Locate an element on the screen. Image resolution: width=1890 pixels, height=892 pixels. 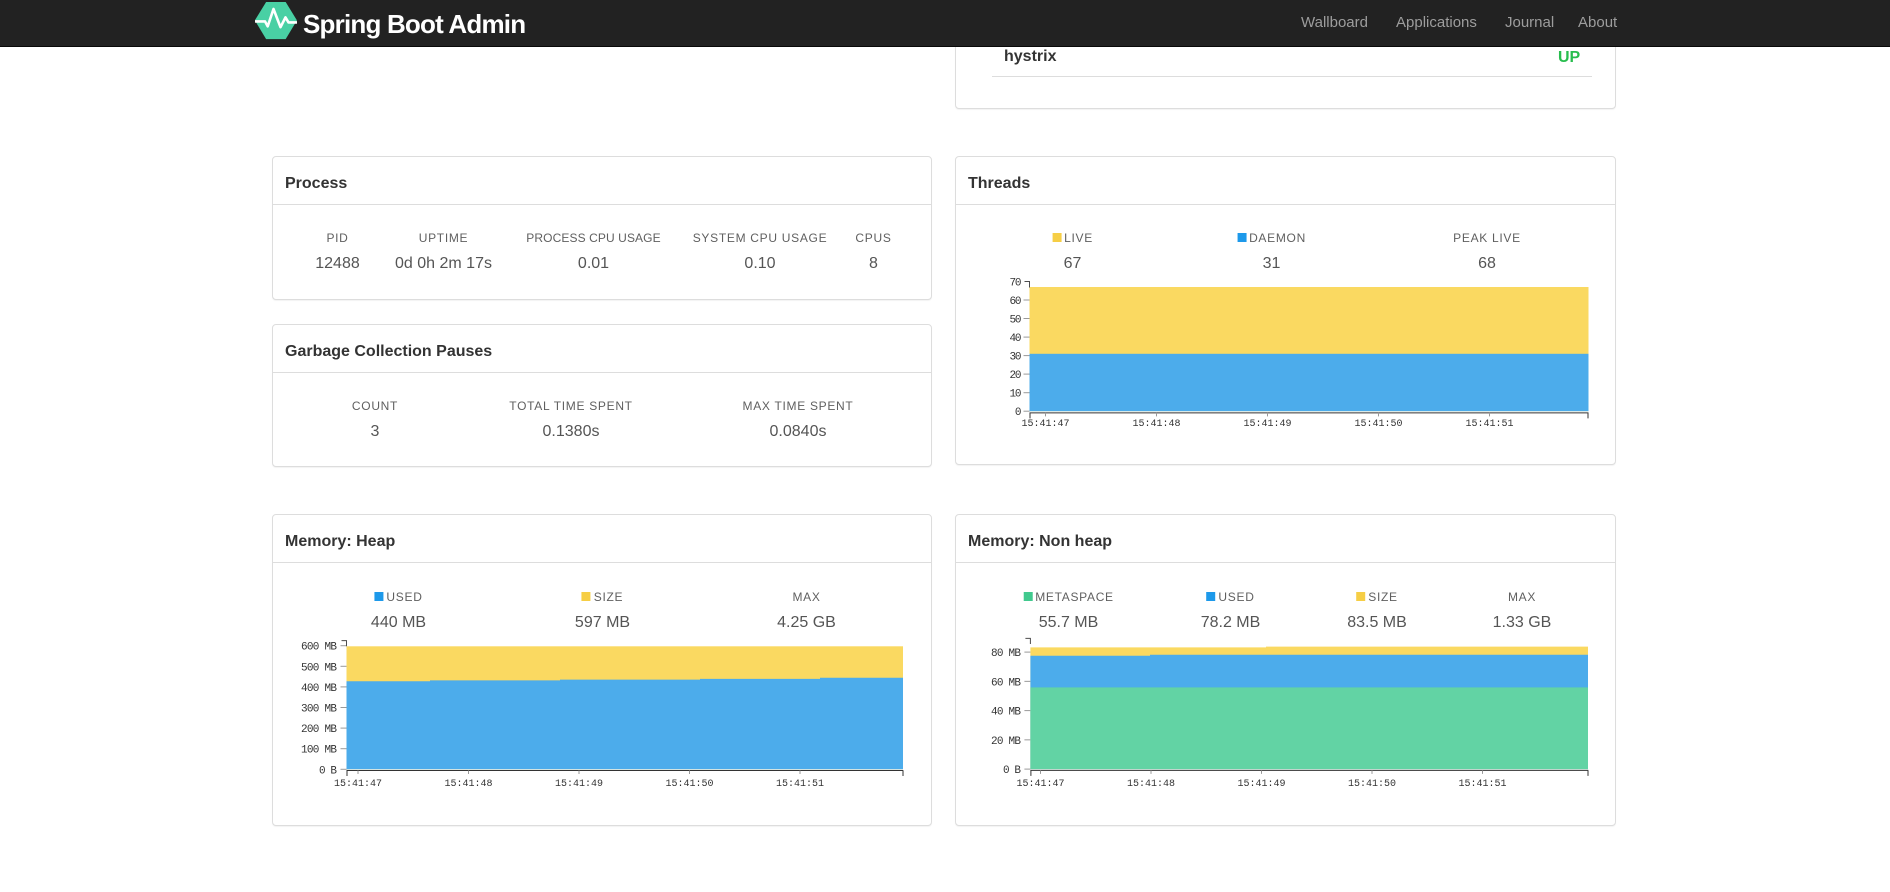
svg-text: 20 MB is located at coordinates (1006, 742).